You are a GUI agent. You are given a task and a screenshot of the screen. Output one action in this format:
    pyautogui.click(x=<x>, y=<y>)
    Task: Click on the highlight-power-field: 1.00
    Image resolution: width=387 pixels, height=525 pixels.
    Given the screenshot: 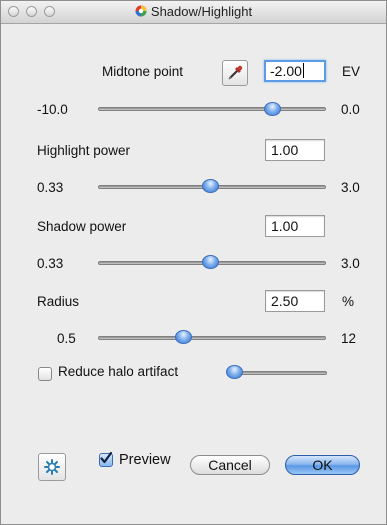 What is the action you would take?
    pyautogui.click(x=295, y=150)
    